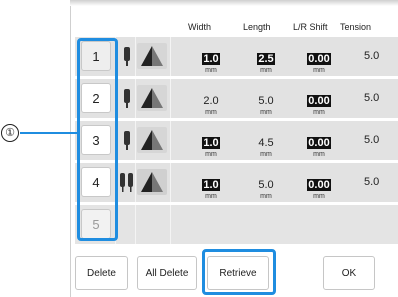 The image size is (398, 297). What do you see at coordinates (234, 3) in the screenshot?
I see `panel-top-shadow` at bounding box center [234, 3].